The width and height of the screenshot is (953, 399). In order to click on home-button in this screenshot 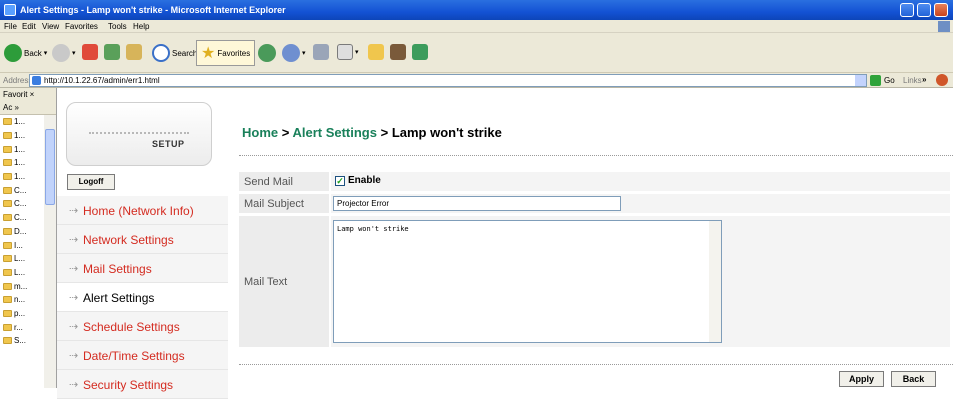, I will do `click(134, 52)`.